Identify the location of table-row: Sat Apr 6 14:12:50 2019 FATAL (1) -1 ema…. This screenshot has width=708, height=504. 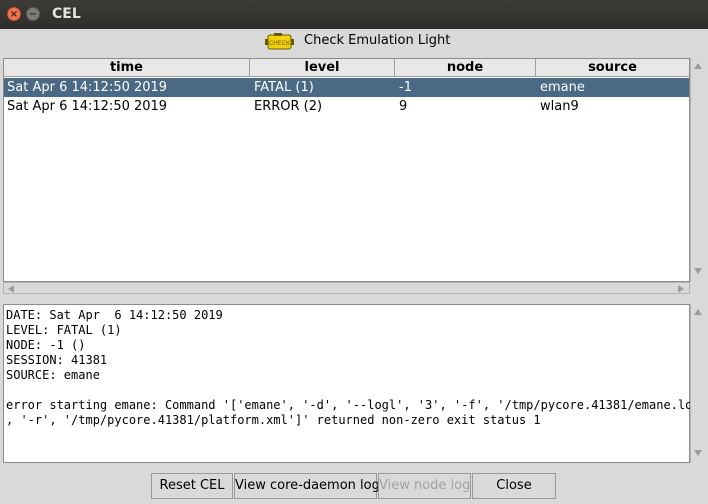
(346, 87).